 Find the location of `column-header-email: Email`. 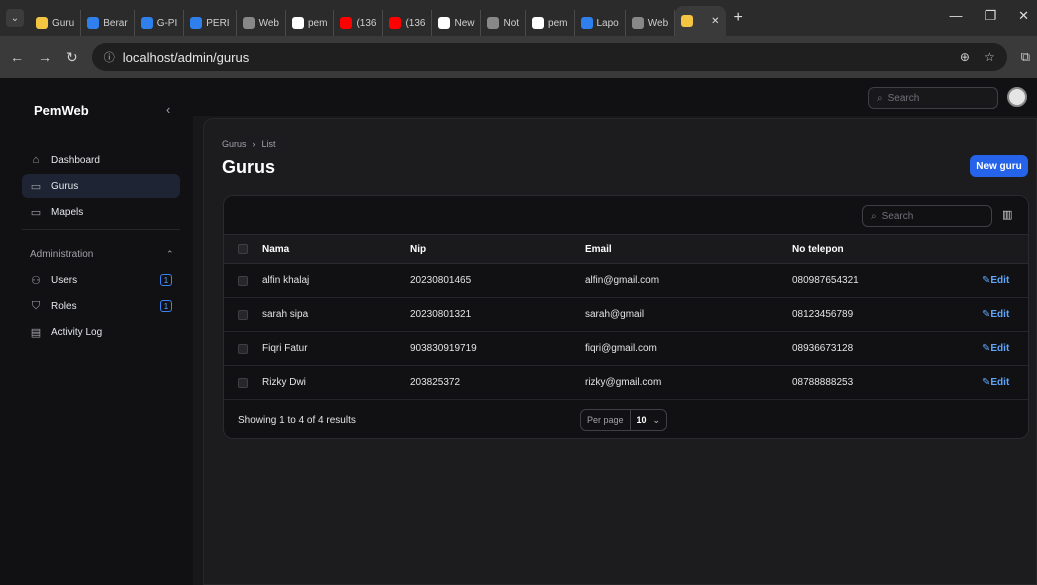

column-header-email: Email is located at coordinates (598, 249).